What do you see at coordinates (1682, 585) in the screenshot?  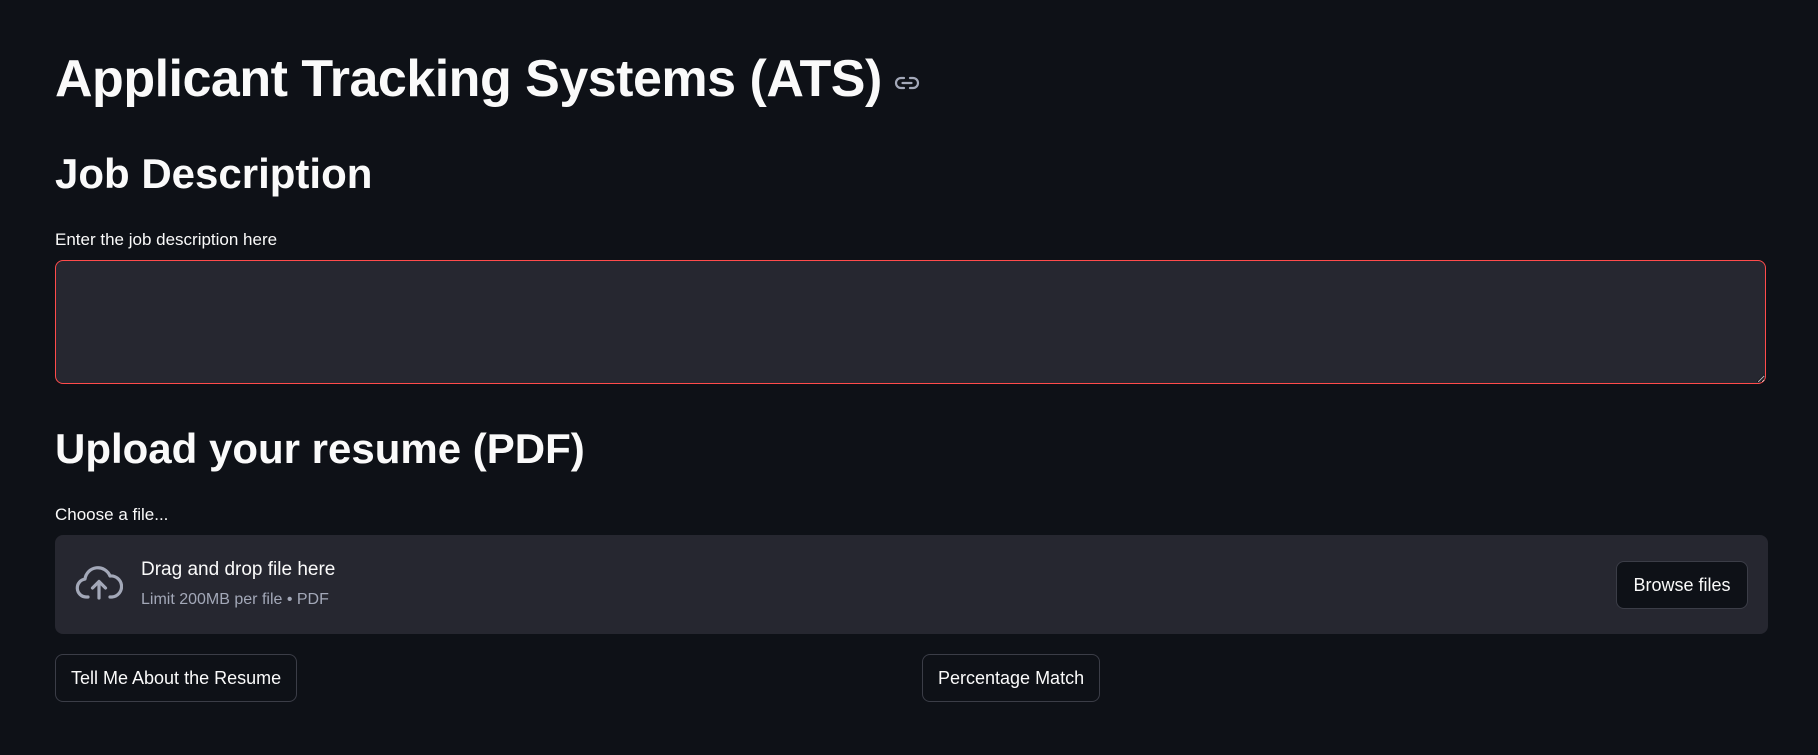 I see `browse-files-button: Browse files` at bounding box center [1682, 585].